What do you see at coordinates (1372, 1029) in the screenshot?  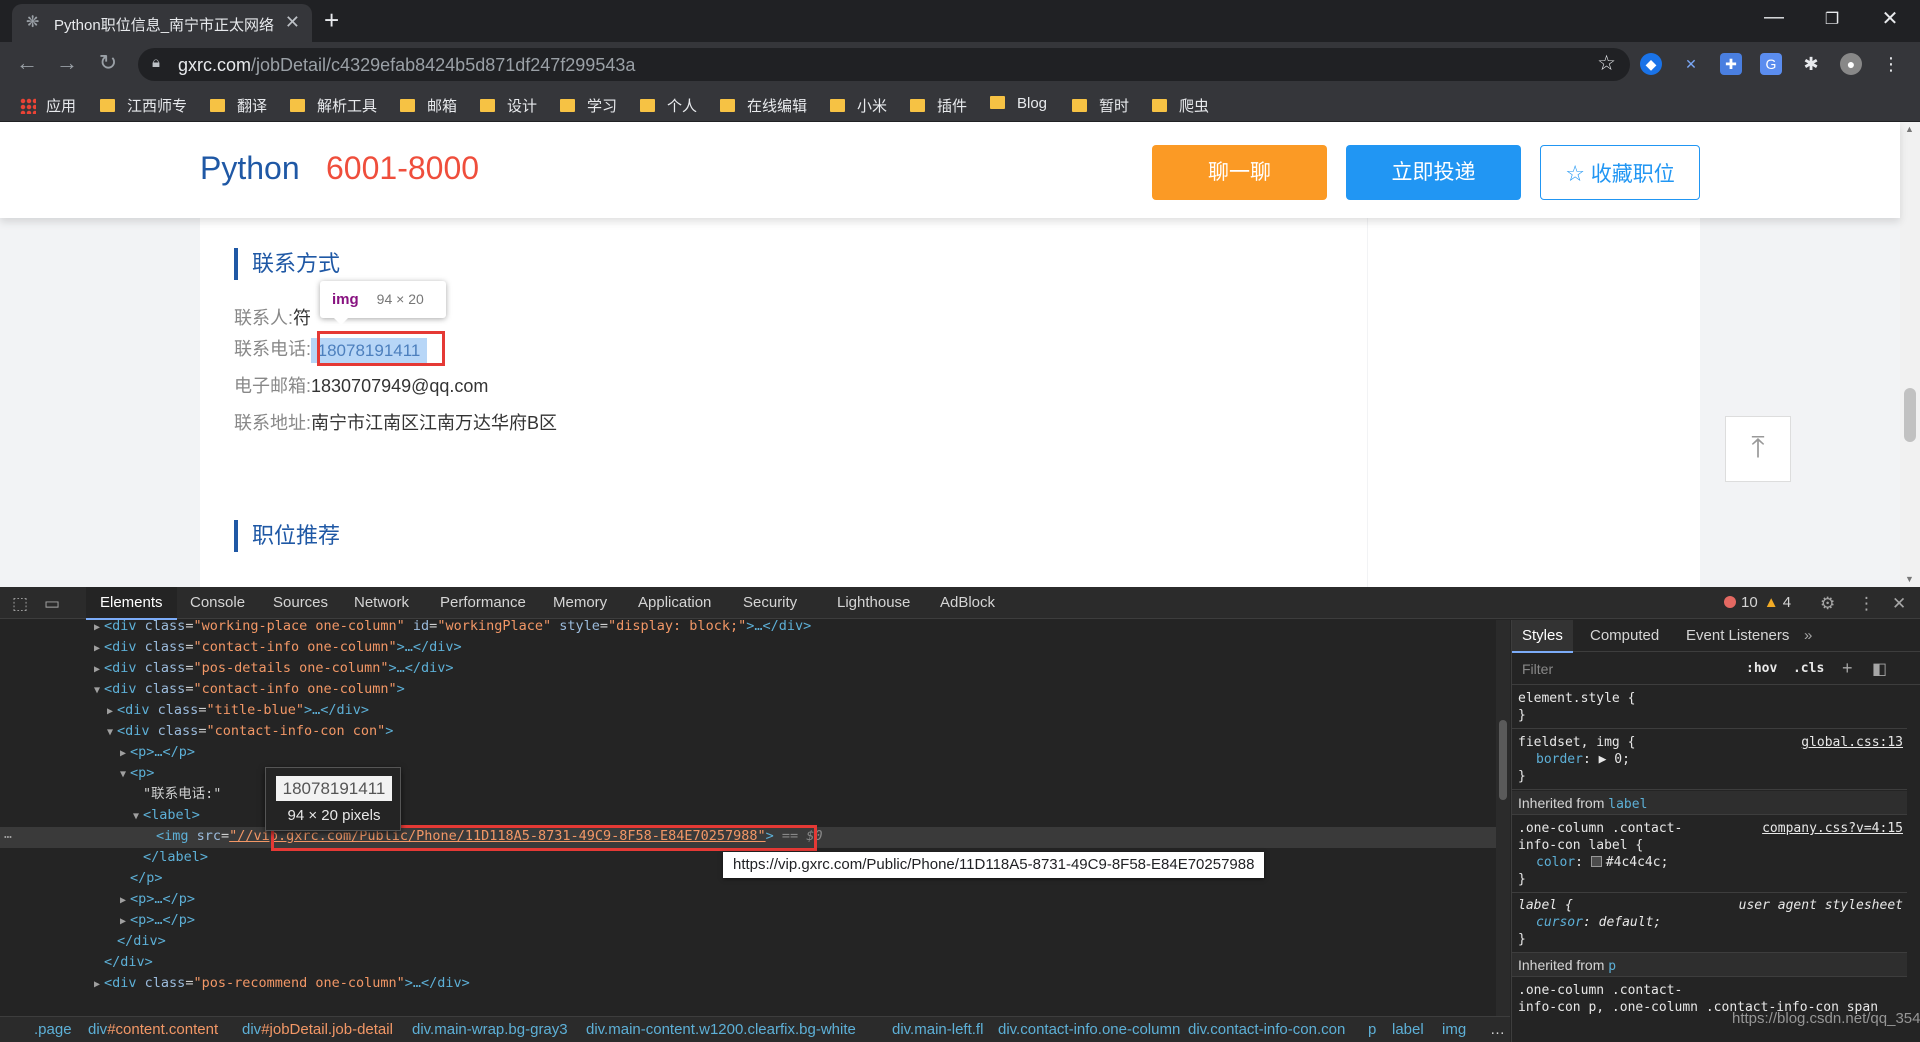 I see `breadcrumb-item: p` at bounding box center [1372, 1029].